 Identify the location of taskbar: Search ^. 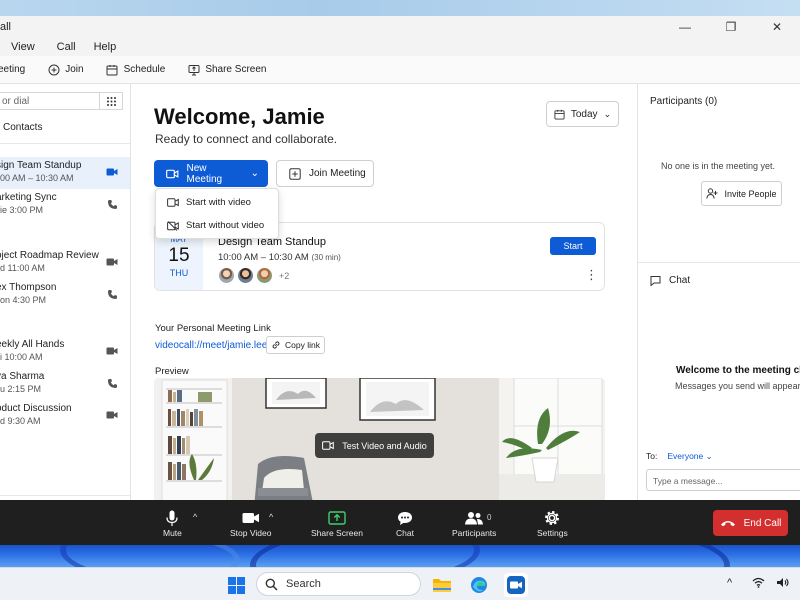
(400, 583).